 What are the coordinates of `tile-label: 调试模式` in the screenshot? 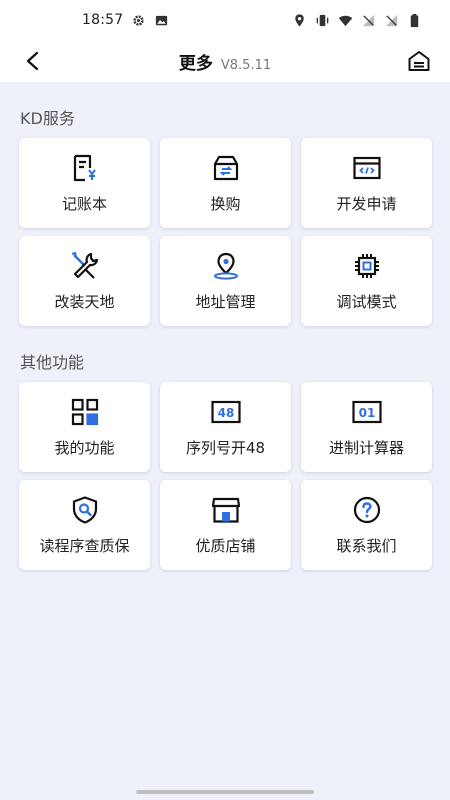 It's located at (366, 301).